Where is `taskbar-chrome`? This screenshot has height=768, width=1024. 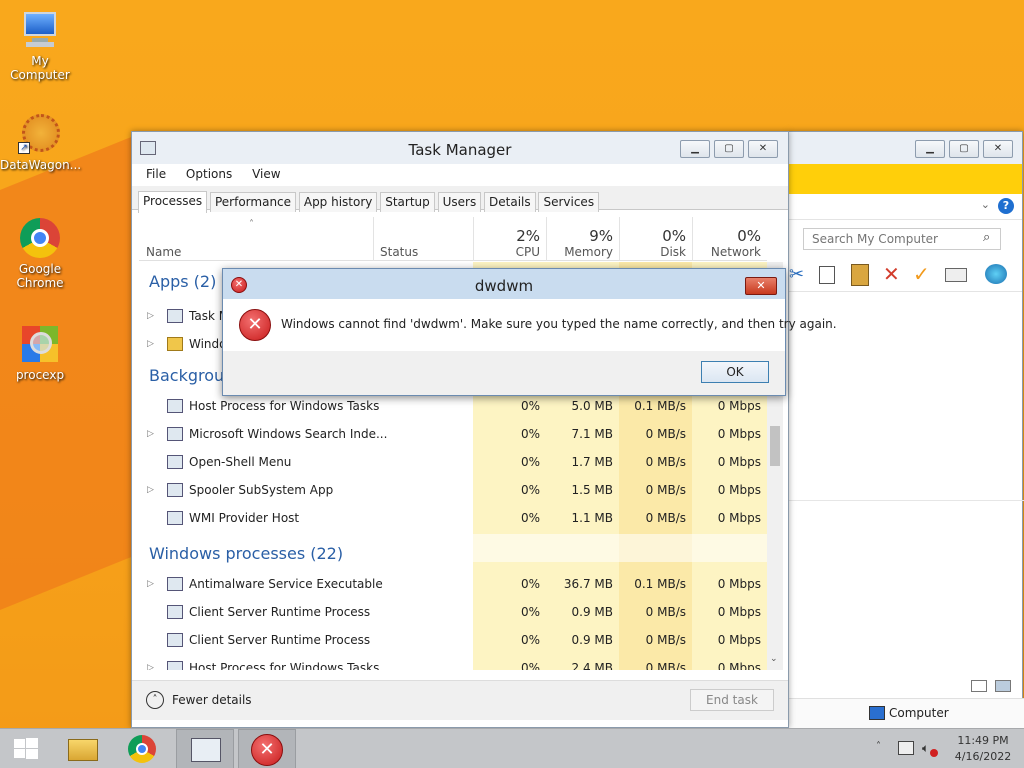 taskbar-chrome is located at coordinates (143, 748).